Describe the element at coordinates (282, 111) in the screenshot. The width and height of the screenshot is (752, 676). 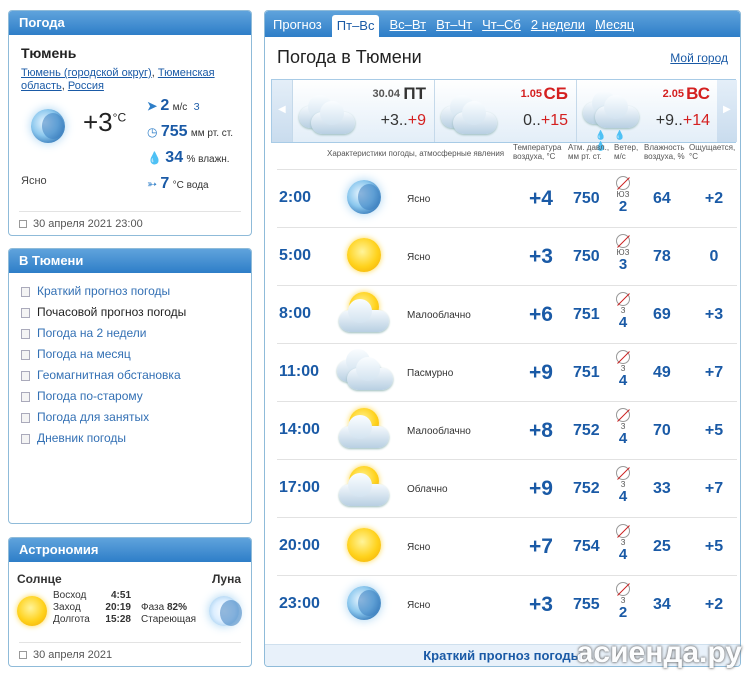
I see `prev-arrow: ◀` at that location.